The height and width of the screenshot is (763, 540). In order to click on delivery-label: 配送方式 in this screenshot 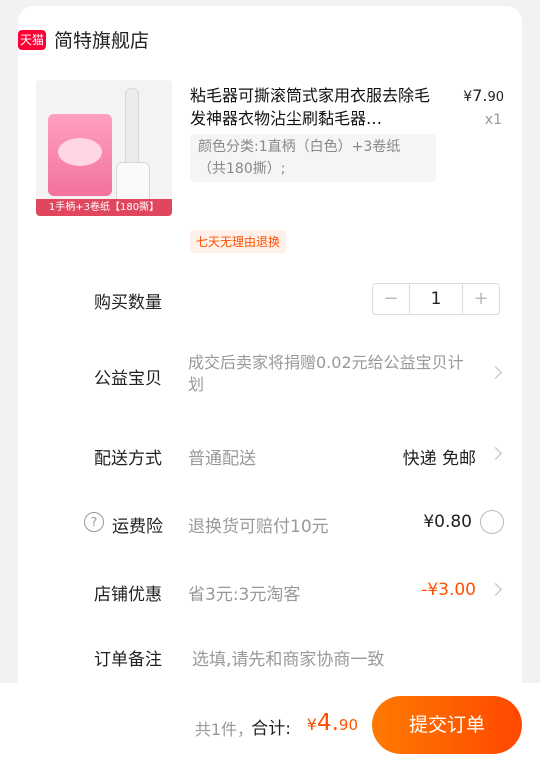, I will do `click(128, 459)`.